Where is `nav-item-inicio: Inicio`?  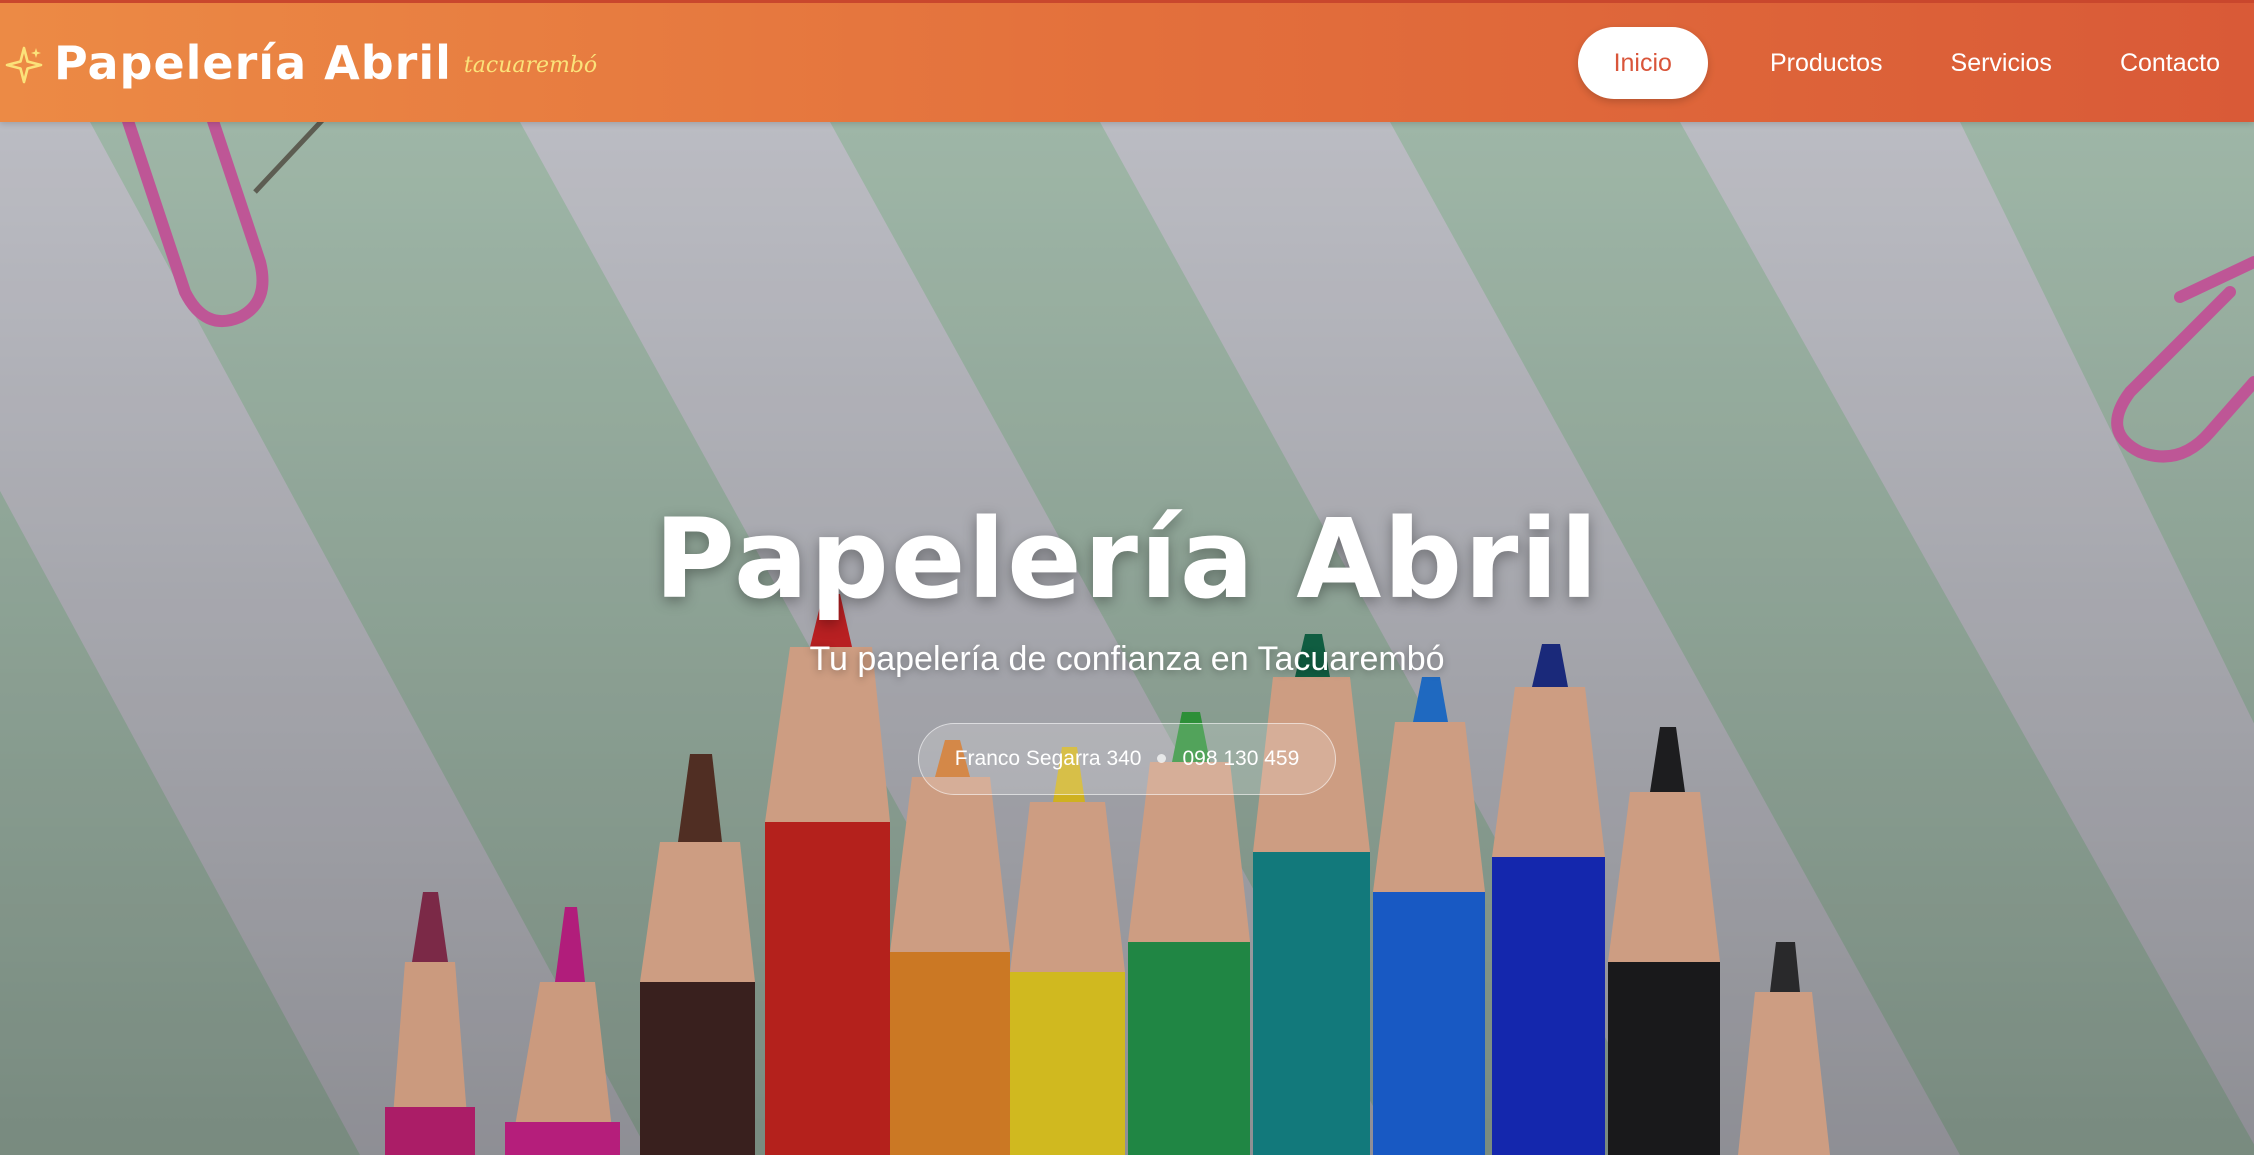 nav-item-inicio: Inicio is located at coordinates (1642, 62).